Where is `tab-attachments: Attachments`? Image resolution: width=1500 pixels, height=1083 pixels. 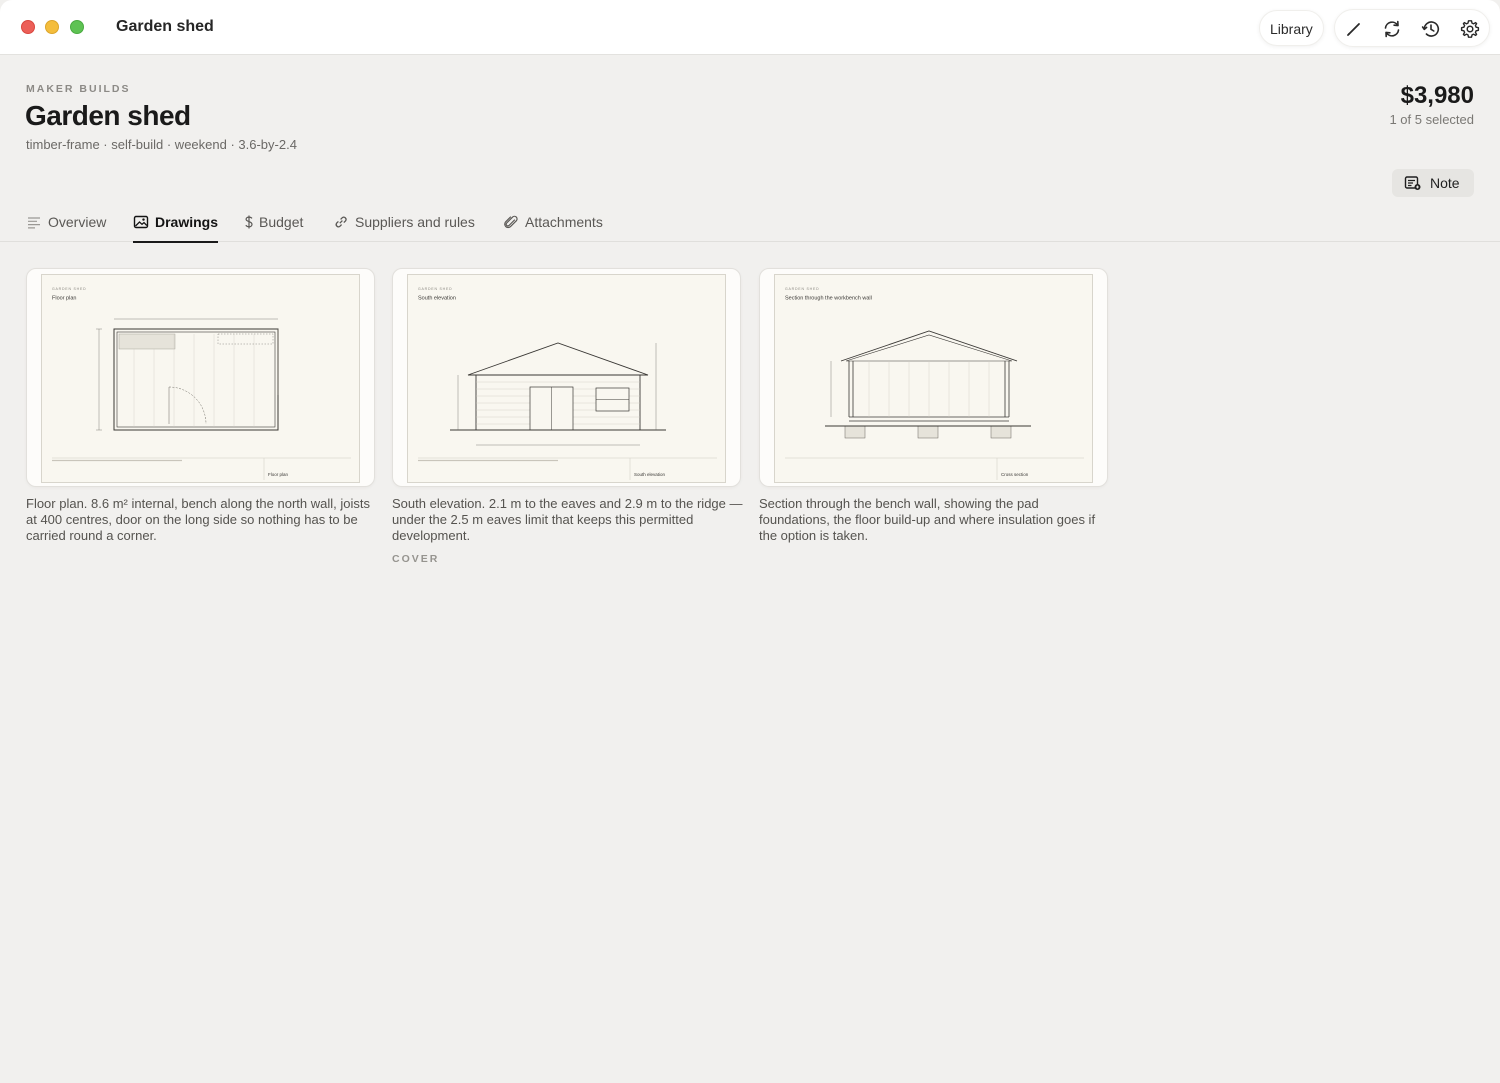 tab-attachments: Attachments is located at coordinates (553, 228).